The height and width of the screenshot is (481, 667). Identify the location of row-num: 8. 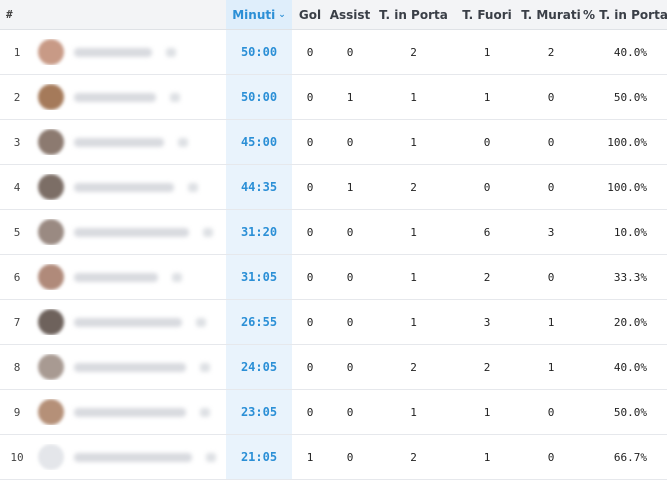
(17, 367).